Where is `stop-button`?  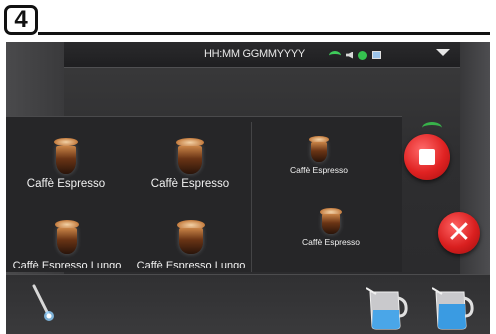
stop-button is located at coordinates (427, 157).